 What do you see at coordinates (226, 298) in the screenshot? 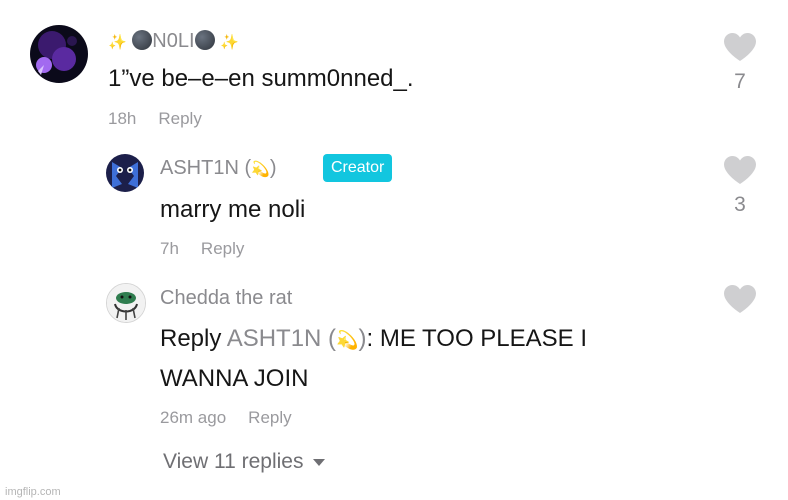
I see `comment-username: Chedda the rat` at bounding box center [226, 298].